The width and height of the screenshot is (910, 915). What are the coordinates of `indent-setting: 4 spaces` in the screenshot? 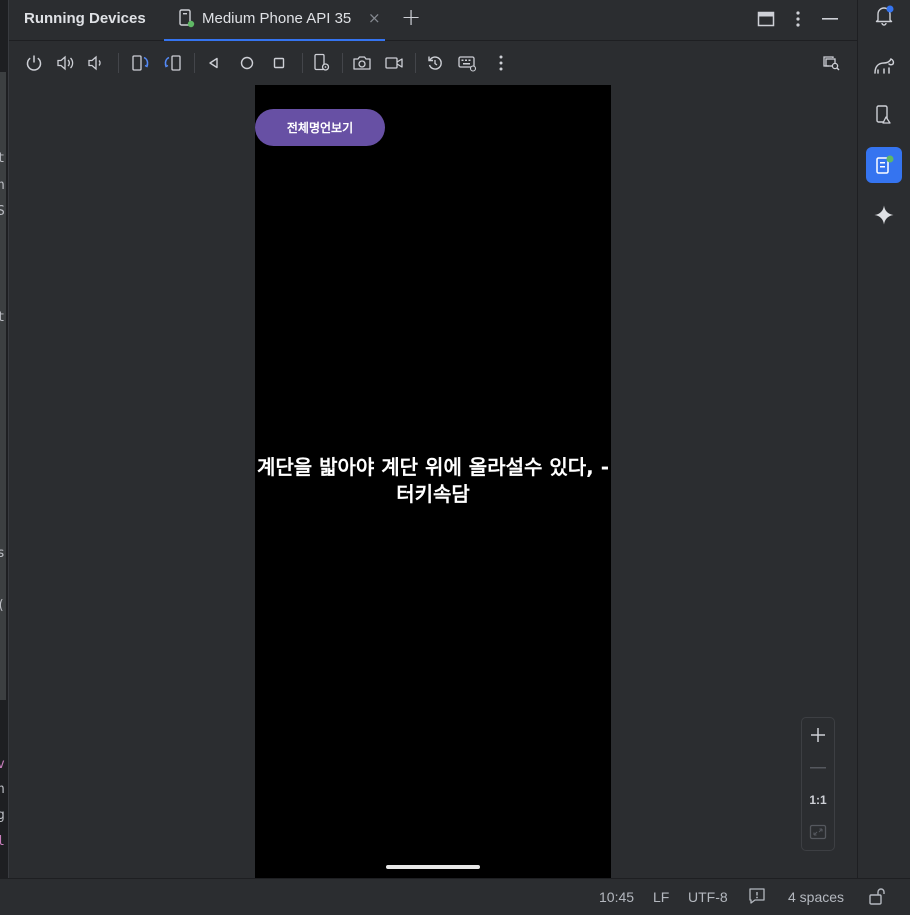 It's located at (816, 897).